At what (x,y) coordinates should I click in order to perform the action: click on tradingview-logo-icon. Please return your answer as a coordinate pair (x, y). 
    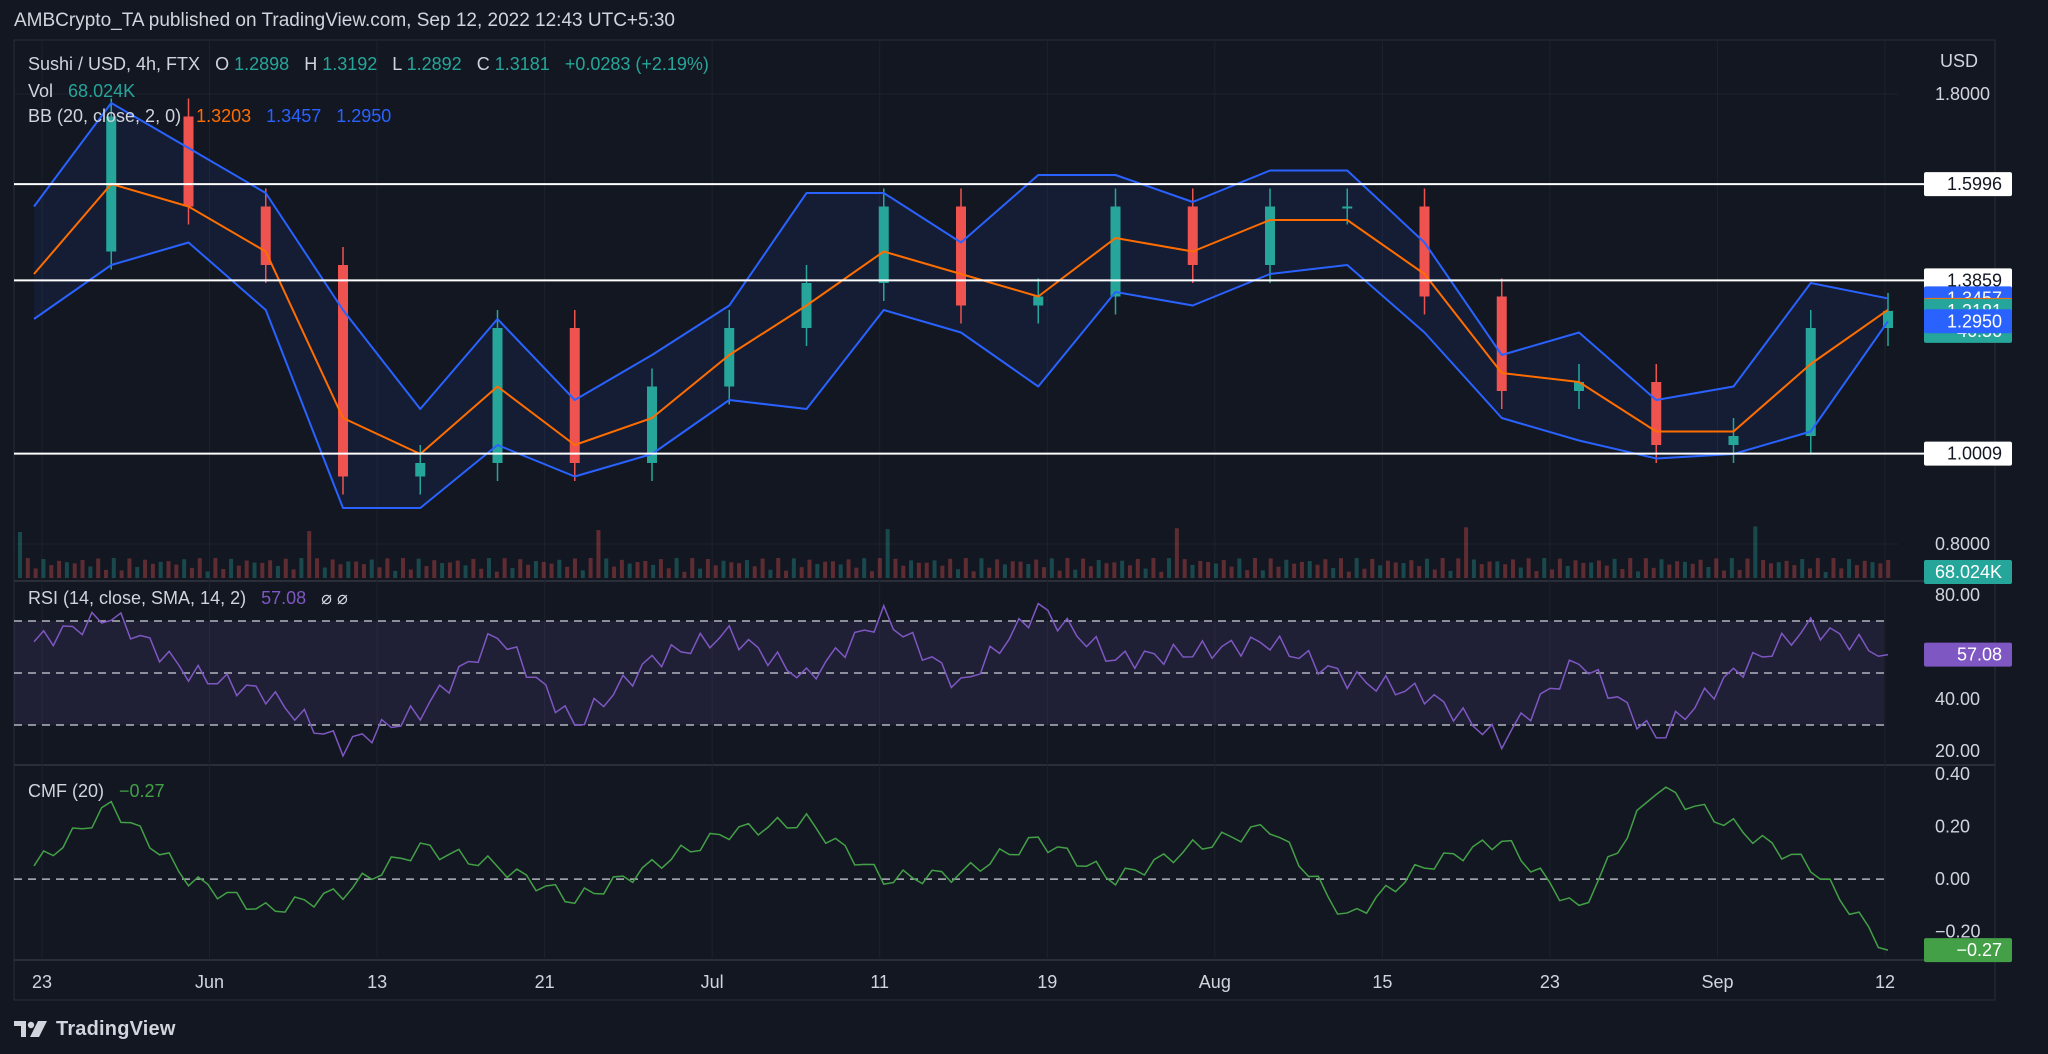
    Looking at the image, I should click on (30, 1029).